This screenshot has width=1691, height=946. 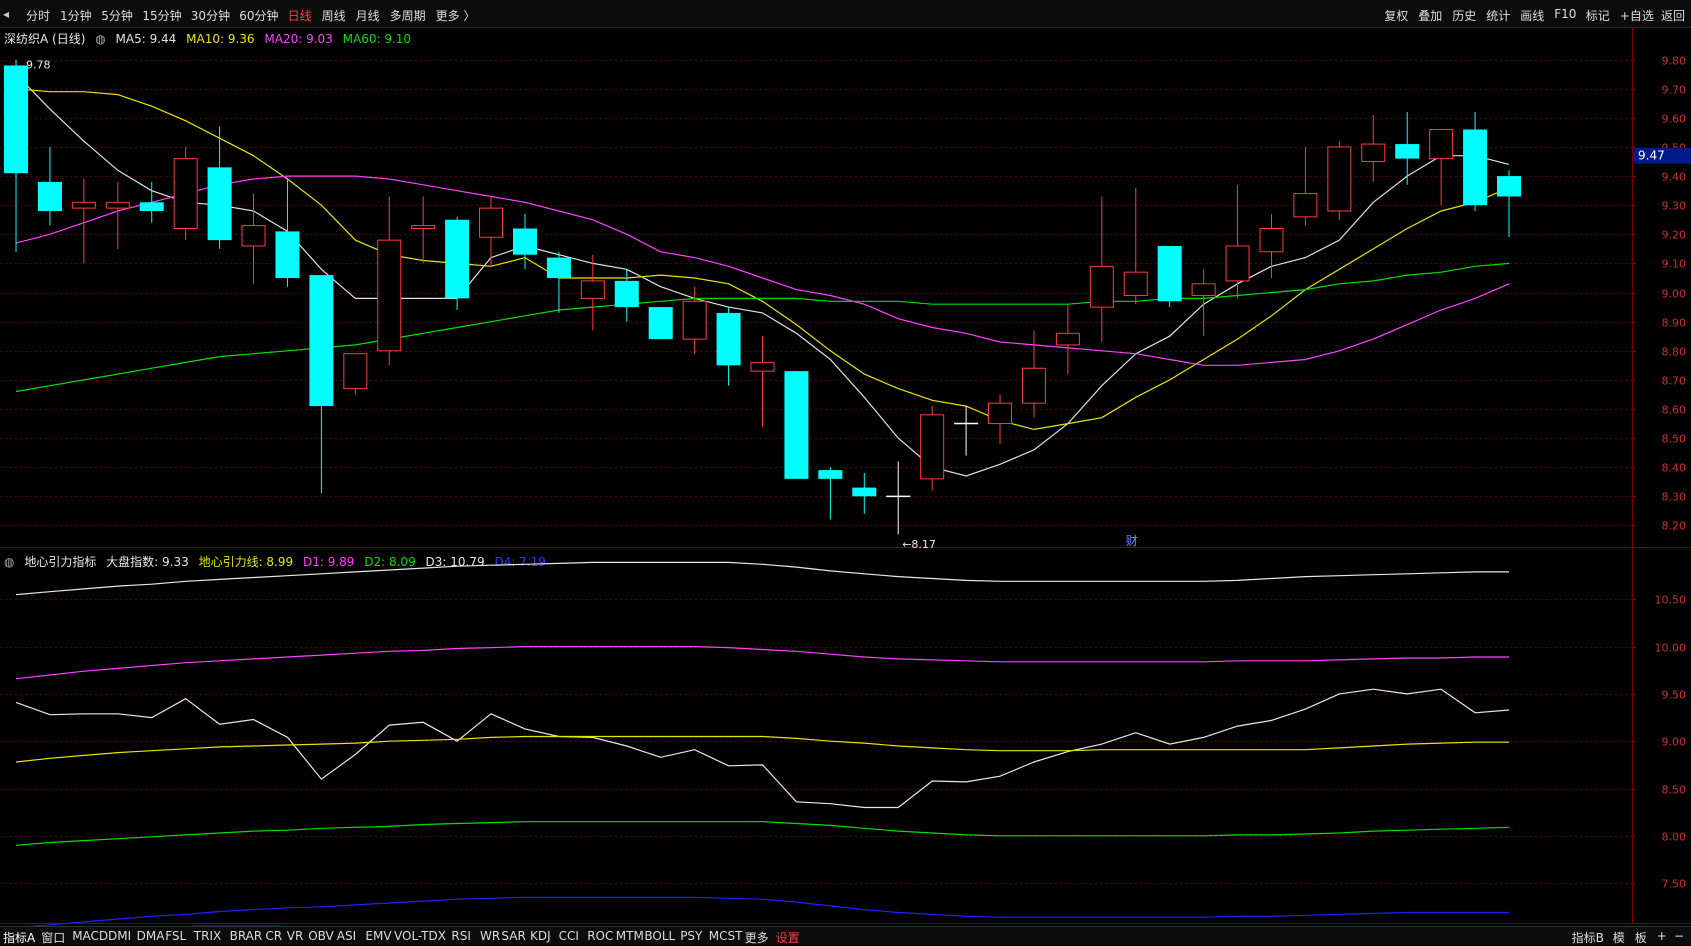 I want to click on indicator-tab: VOL-TDX, so click(x=420, y=936).